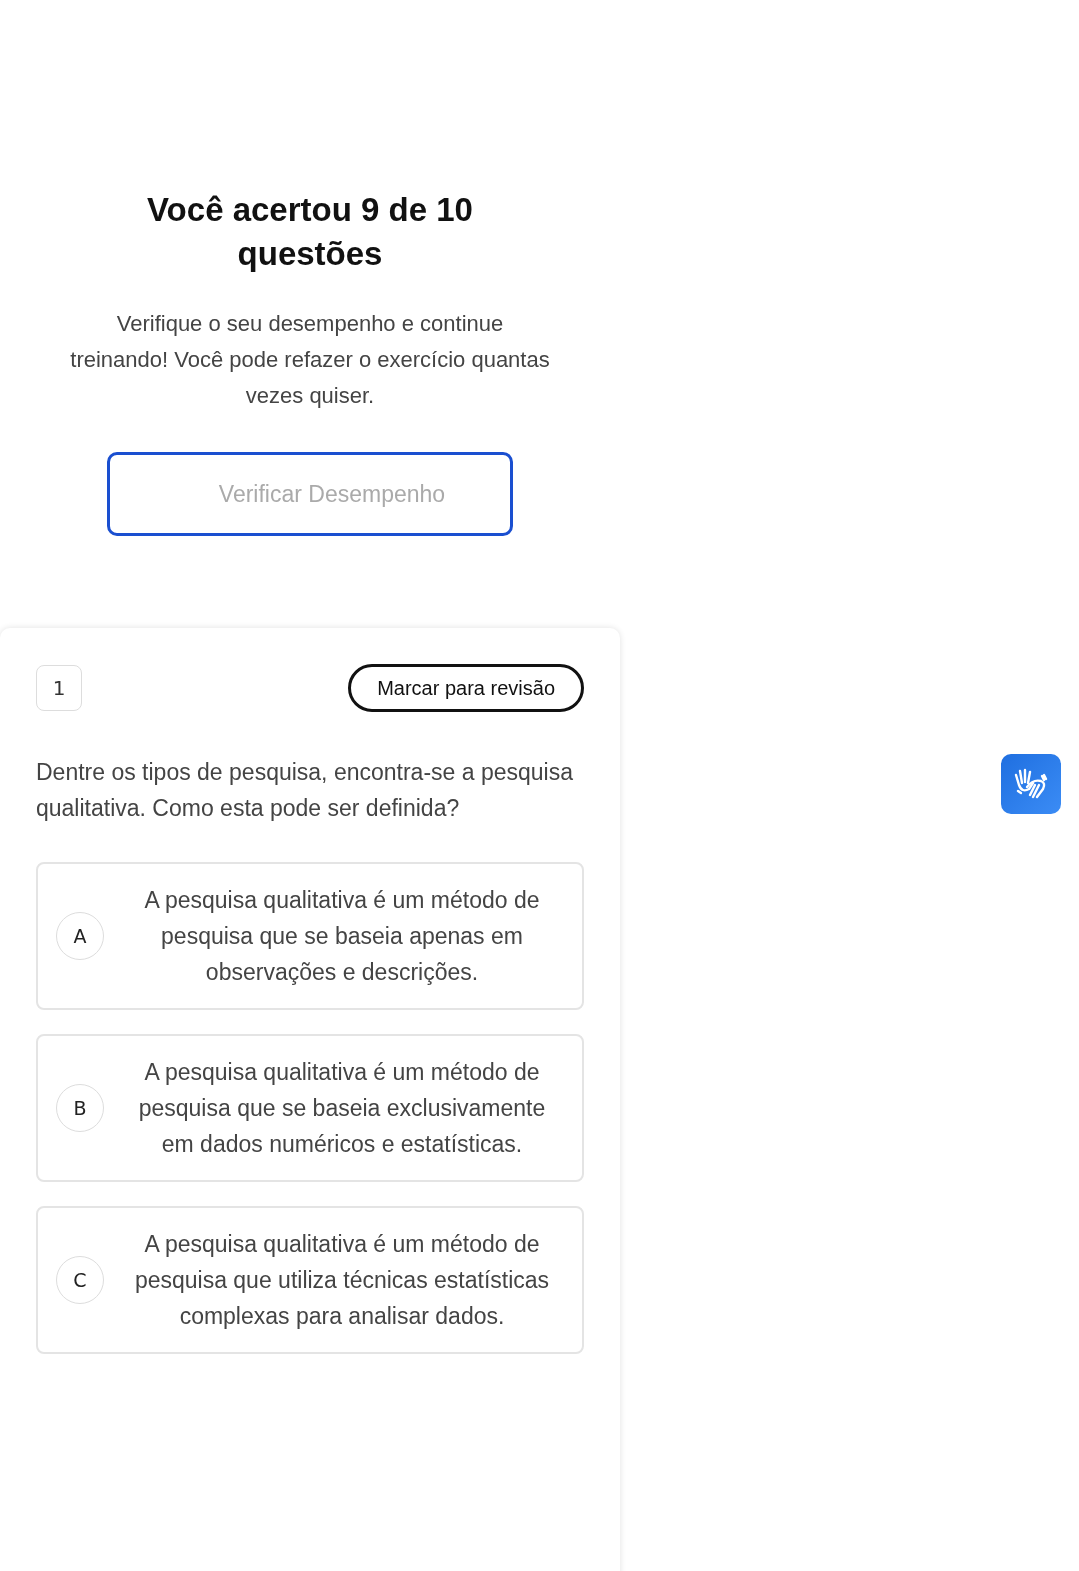  I want to click on answer-option: C A pesquisa qualitativa é um método de pesquisa que utiliza técnicas estatísticas complexas para analisar dados., so click(310, 1280).